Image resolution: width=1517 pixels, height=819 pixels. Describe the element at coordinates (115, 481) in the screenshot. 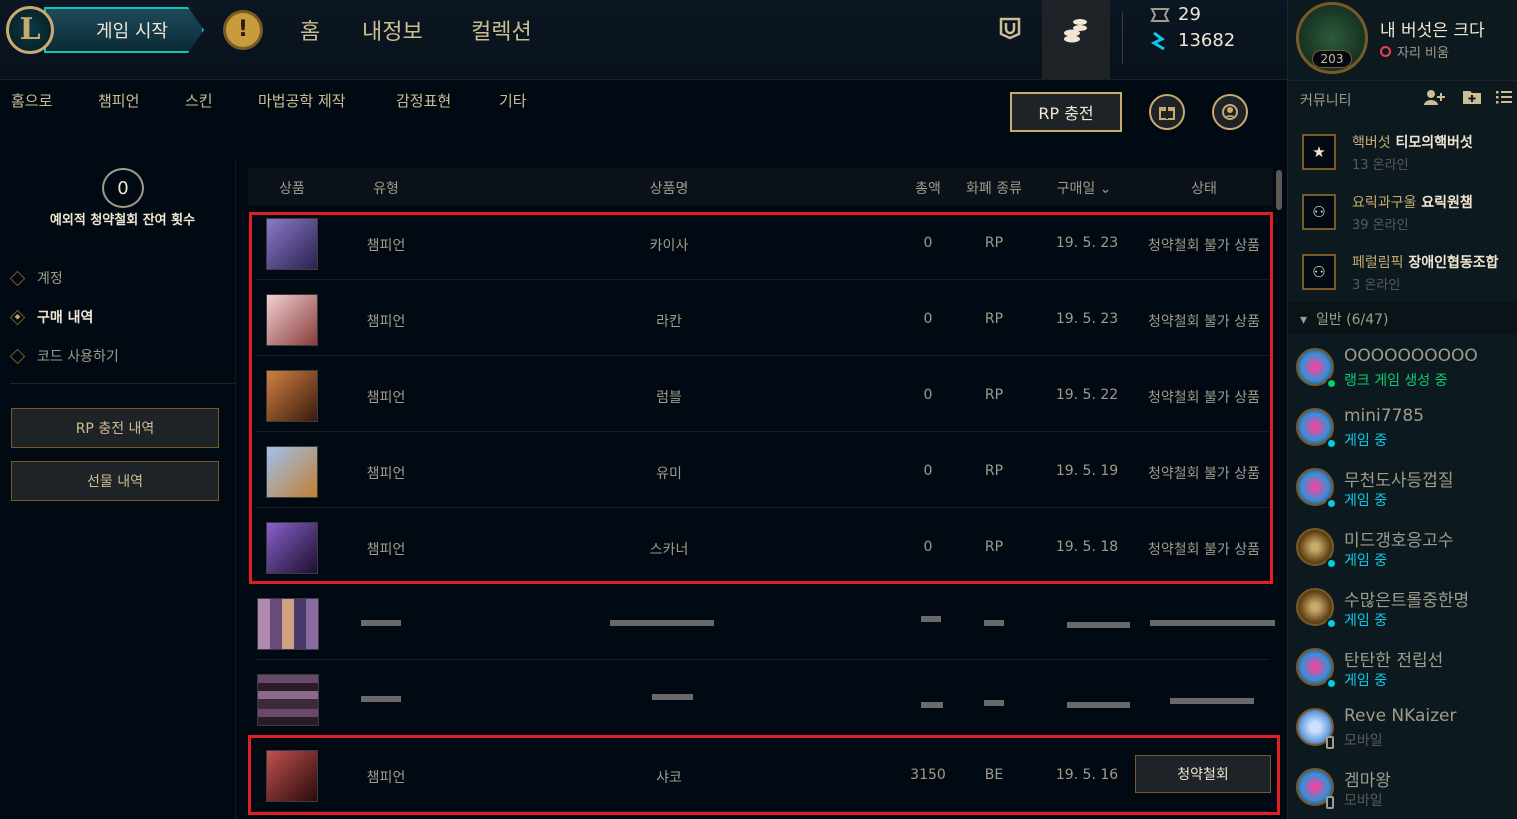

I see `gift-history-button: 선물 내역` at that location.